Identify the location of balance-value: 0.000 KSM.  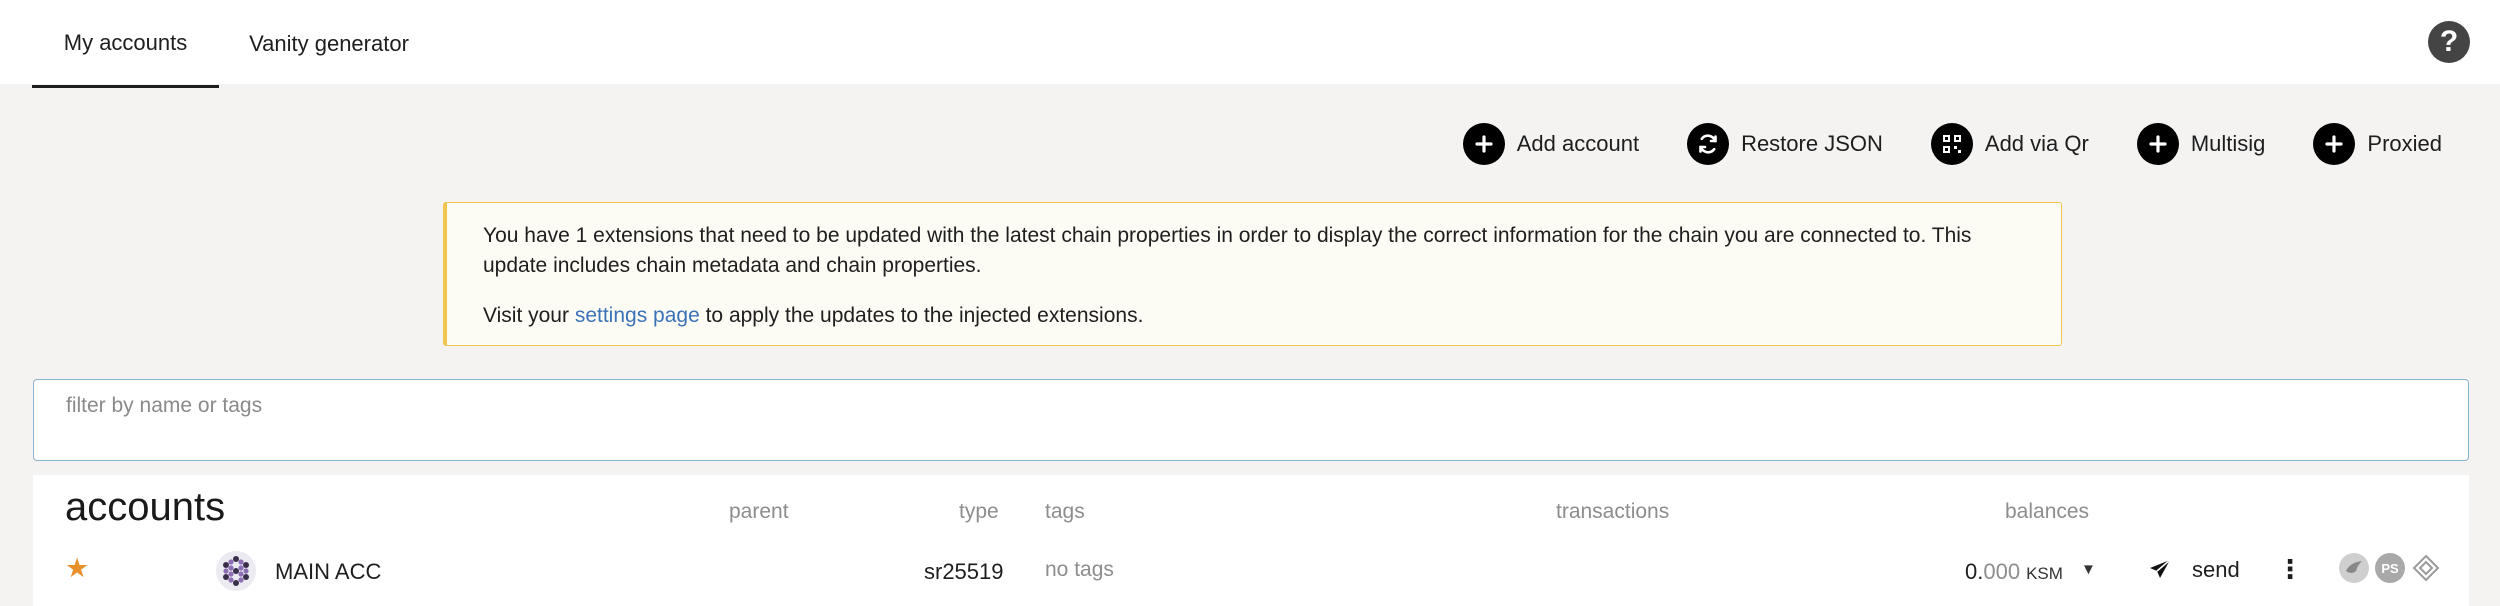
(2014, 571).